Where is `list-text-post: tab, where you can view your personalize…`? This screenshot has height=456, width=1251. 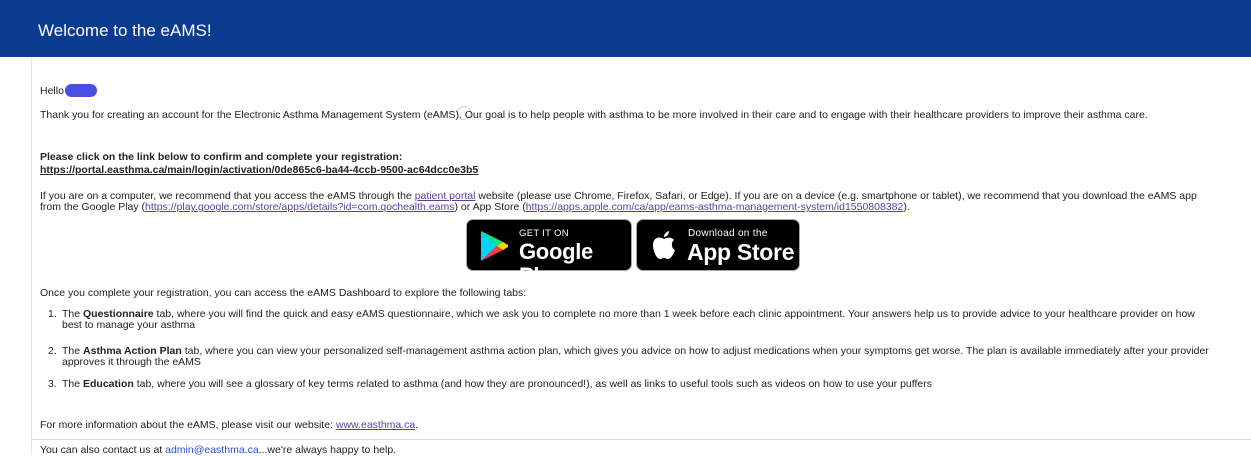 list-text-post: tab, where you can view your personalize… is located at coordinates (635, 356).